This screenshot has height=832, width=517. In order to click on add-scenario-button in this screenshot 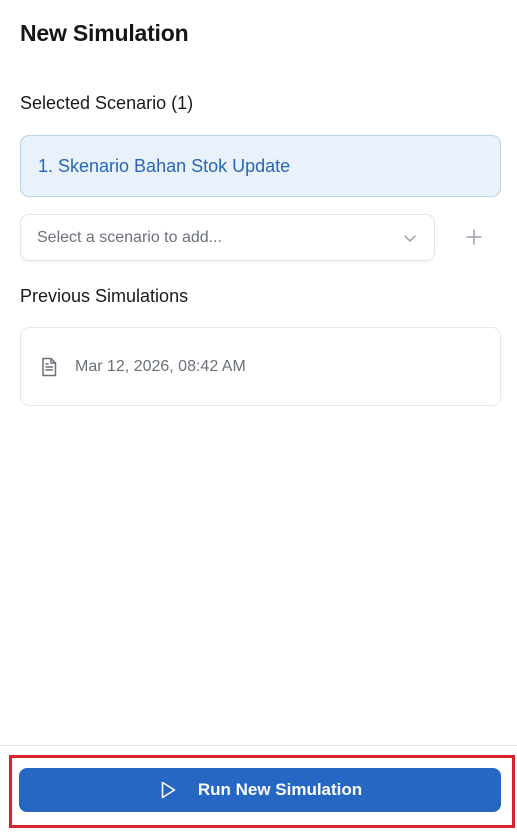, I will do `click(474, 237)`.